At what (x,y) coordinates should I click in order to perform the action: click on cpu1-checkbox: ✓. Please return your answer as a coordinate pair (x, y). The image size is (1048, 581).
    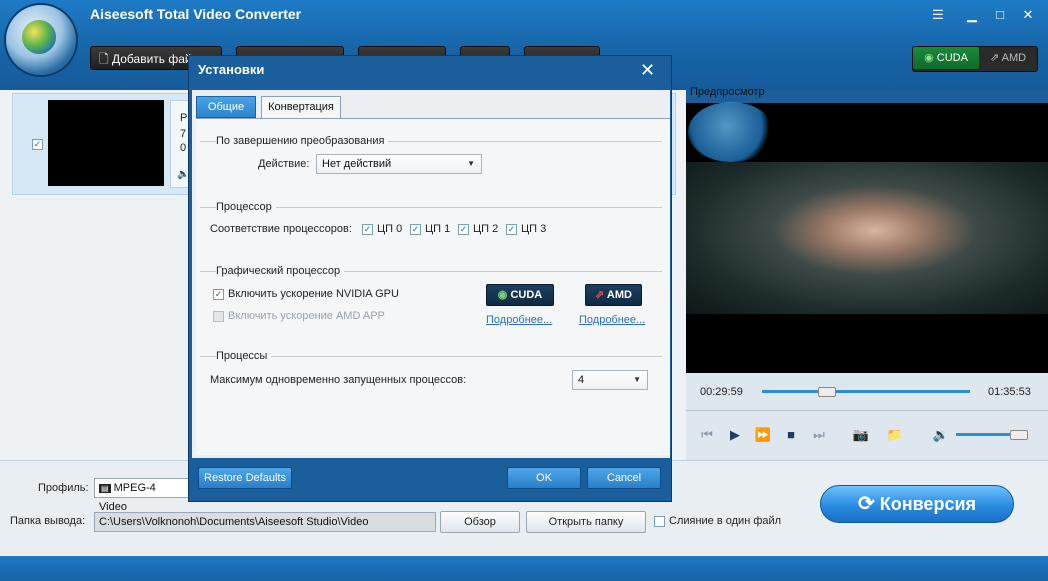
    Looking at the image, I should click on (415, 229).